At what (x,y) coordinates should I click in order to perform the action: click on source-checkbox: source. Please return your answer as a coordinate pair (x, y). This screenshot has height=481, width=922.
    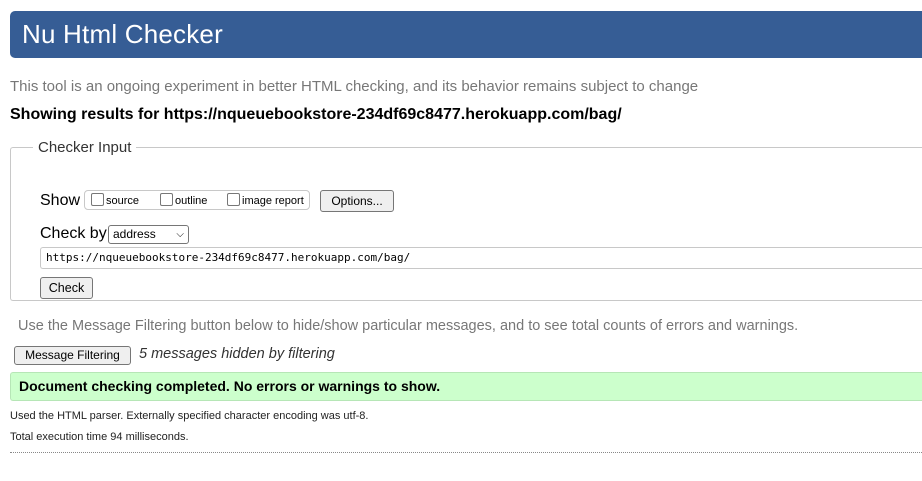
    Looking at the image, I should click on (115, 200).